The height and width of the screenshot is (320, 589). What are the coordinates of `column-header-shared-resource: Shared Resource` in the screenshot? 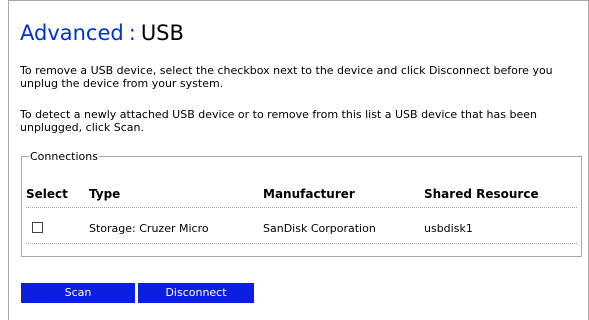 It's located at (481, 194).